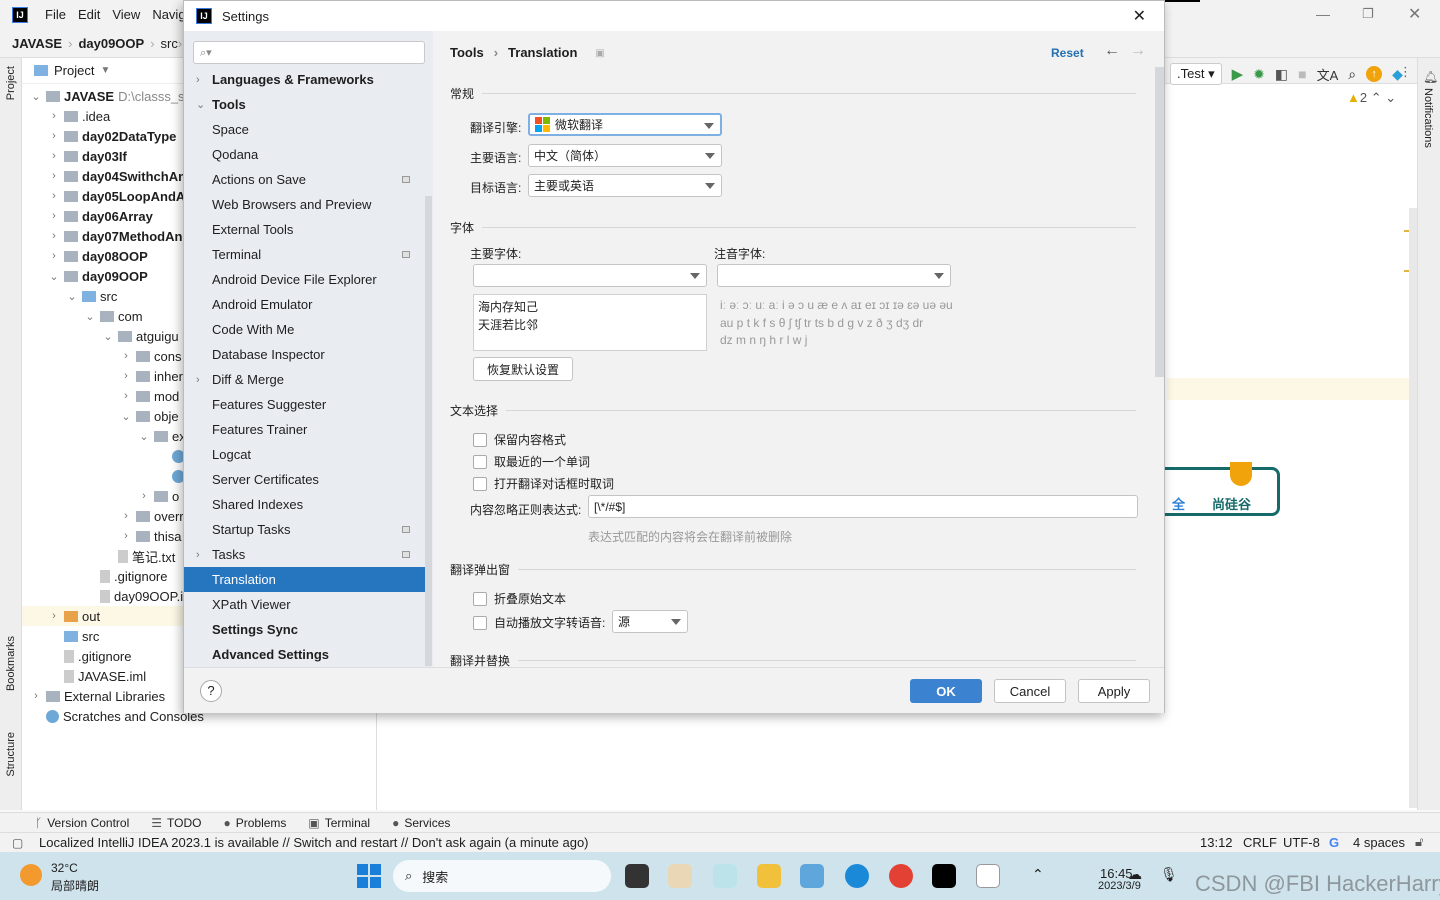  Describe the element at coordinates (305, 254) in the screenshot. I see `settings-item-terminal: Terminal` at that location.